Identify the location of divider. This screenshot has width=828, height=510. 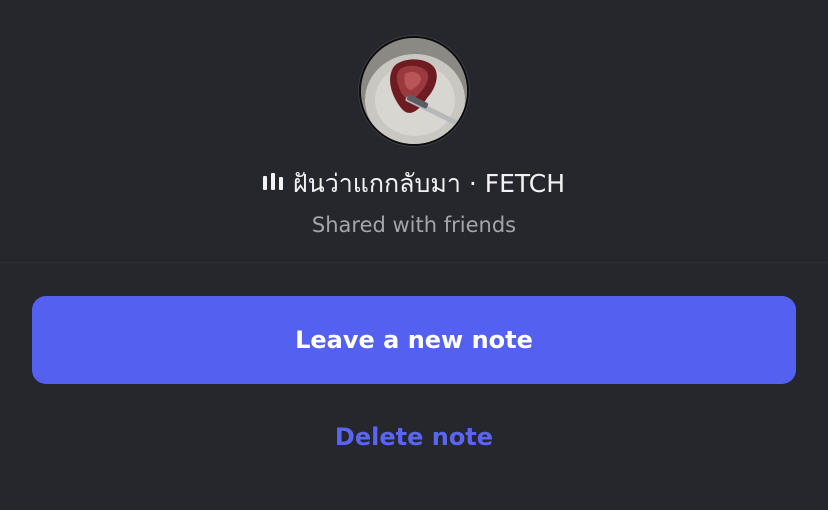
(414, 262).